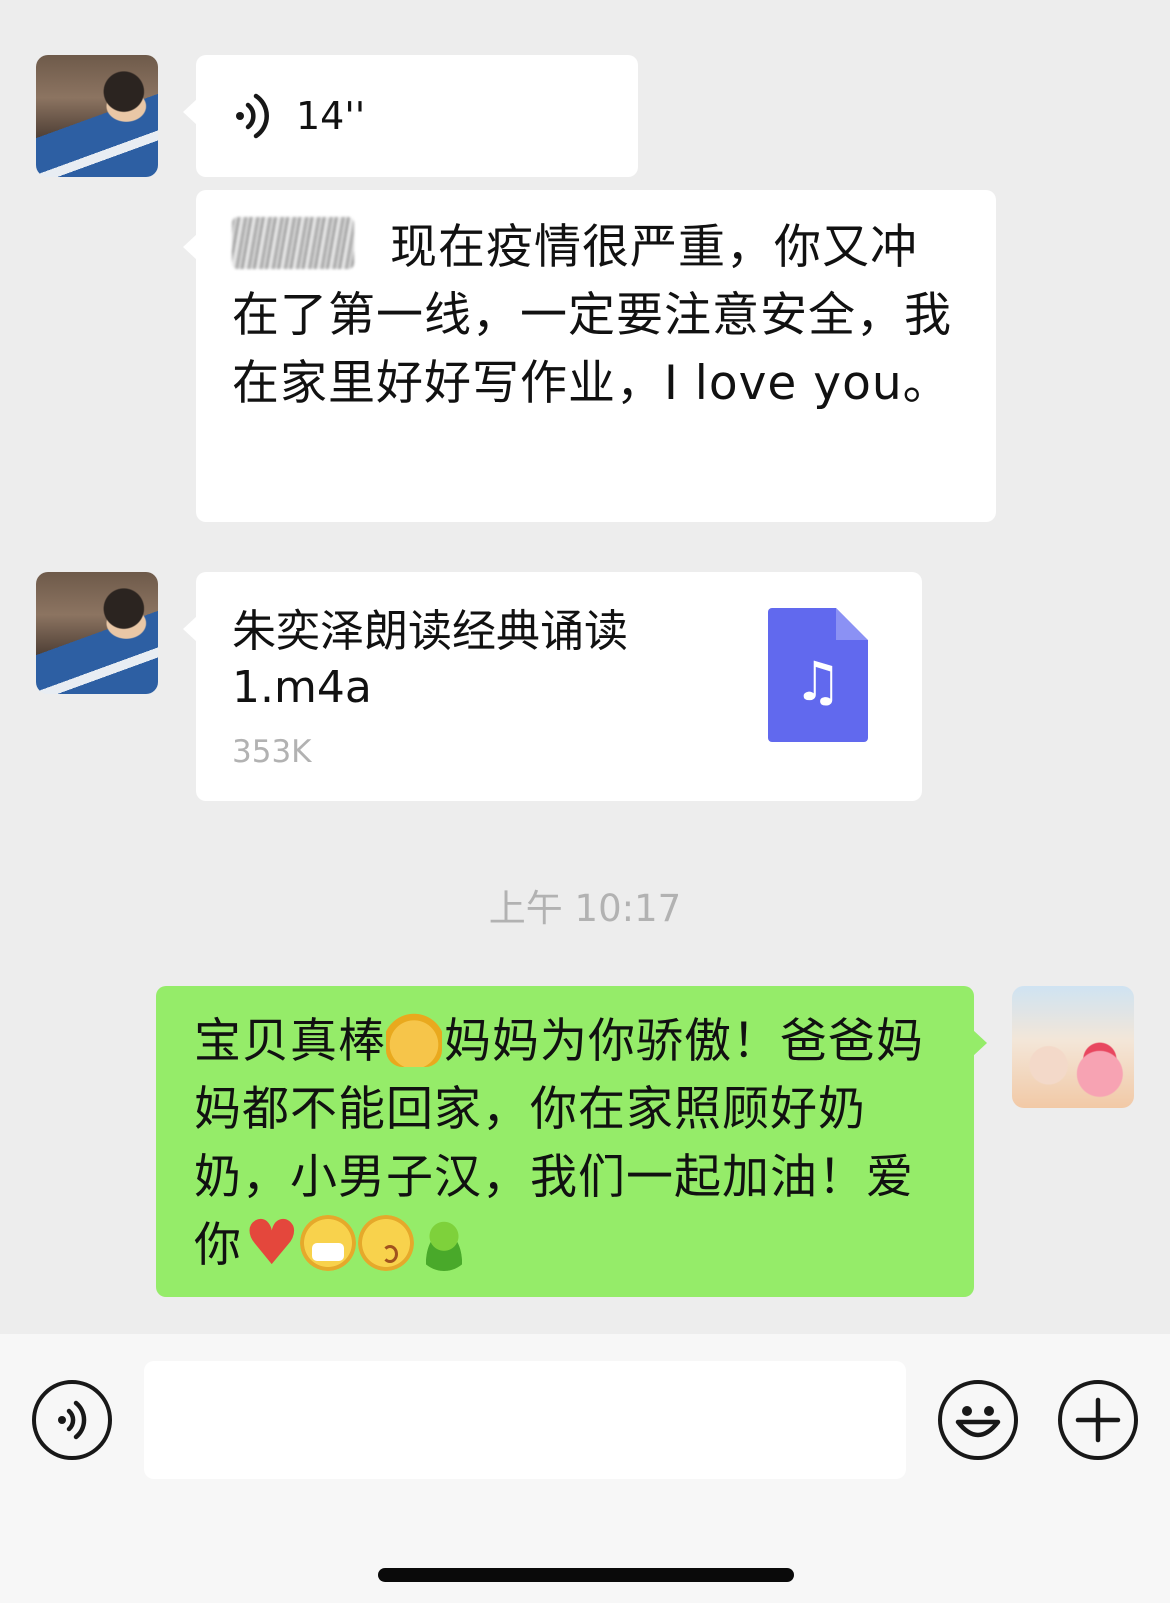  What do you see at coordinates (271, 1243) in the screenshot?
I see `heart-emoji` at bounding box center [271, 1243].